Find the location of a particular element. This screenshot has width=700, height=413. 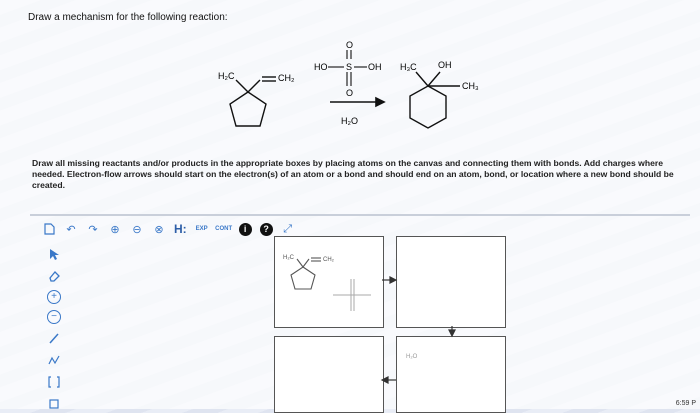

expand-button: EXP is located at coordinates (202, 229).